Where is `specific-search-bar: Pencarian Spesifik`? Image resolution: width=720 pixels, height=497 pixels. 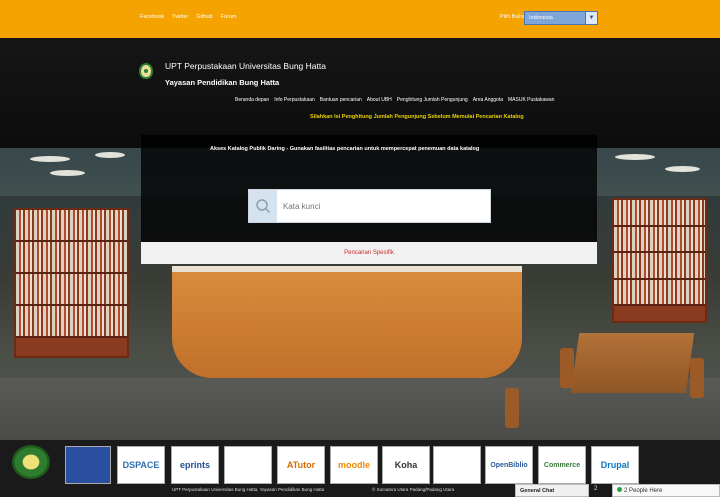 specific-search-bar: Pencarian Spesifik is located at coordinates (369, 253).